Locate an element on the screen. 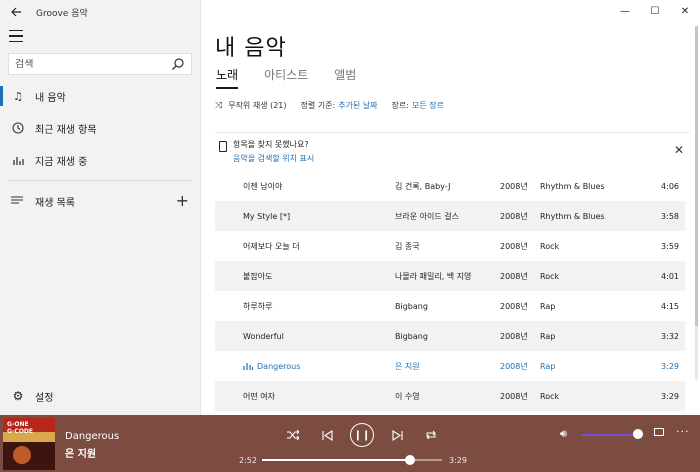 The width and height of the screenshot is (700, 472). tab-artists: 아티스트 is located at coordinates (286, 77).